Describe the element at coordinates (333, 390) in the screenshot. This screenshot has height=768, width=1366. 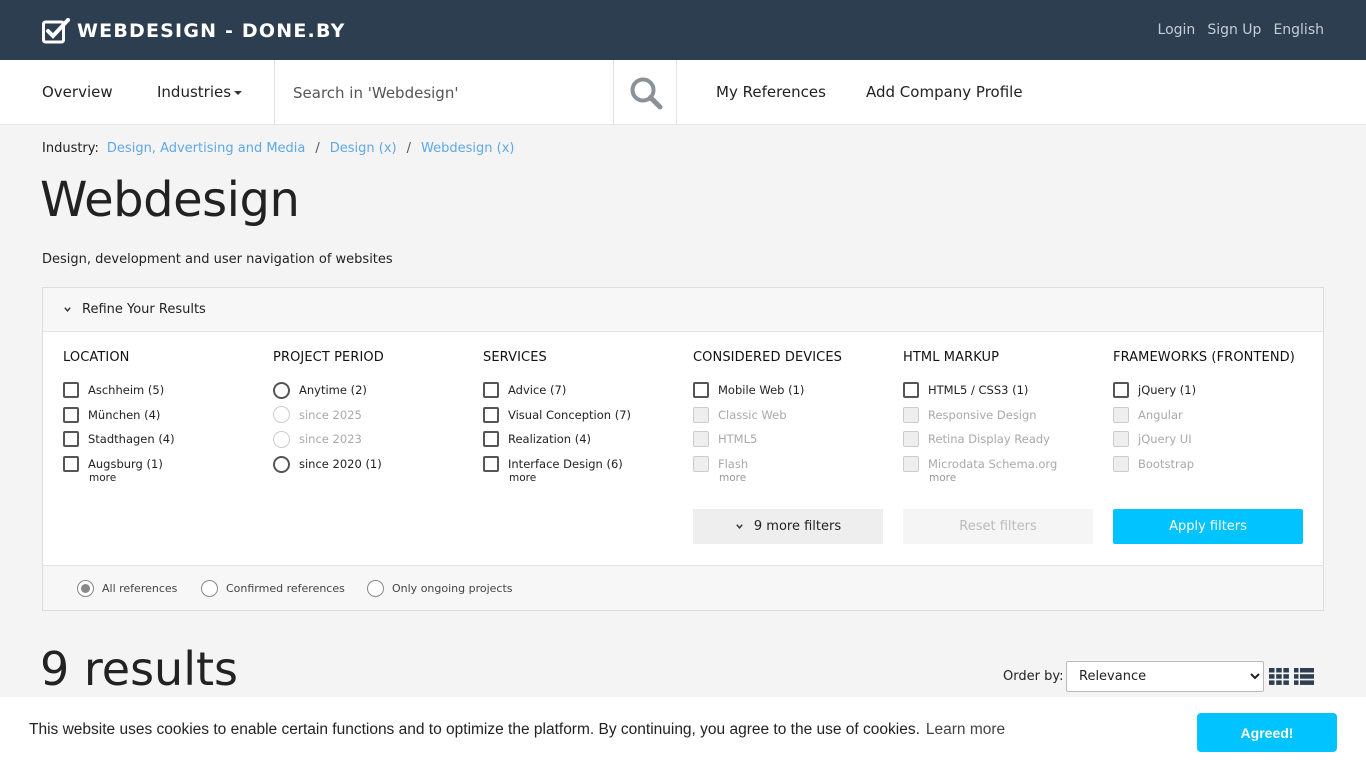
I see `filter-option-label: Anytime (2)` at that location.